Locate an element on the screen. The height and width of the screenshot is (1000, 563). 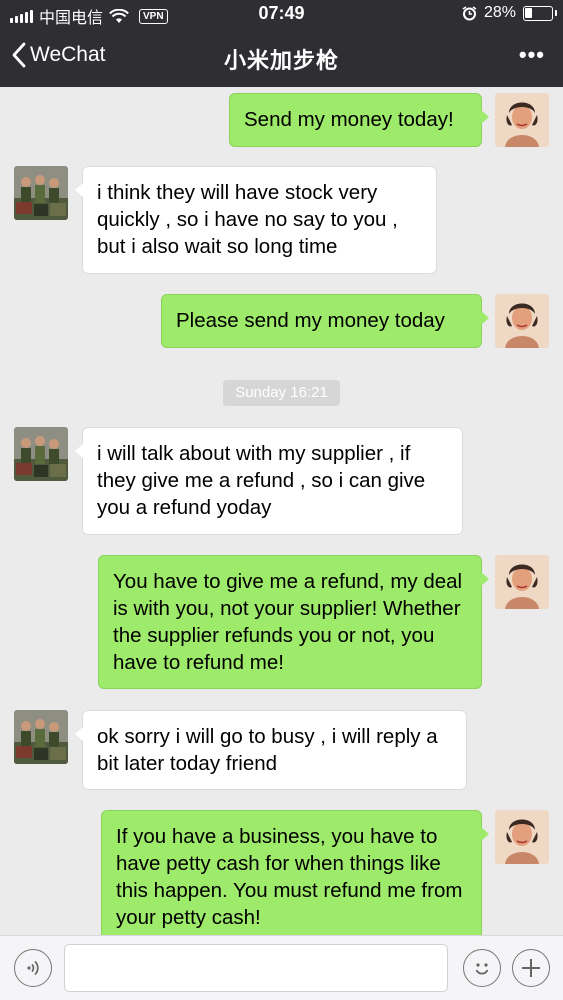
message-input is located at coordinates (256, 968).